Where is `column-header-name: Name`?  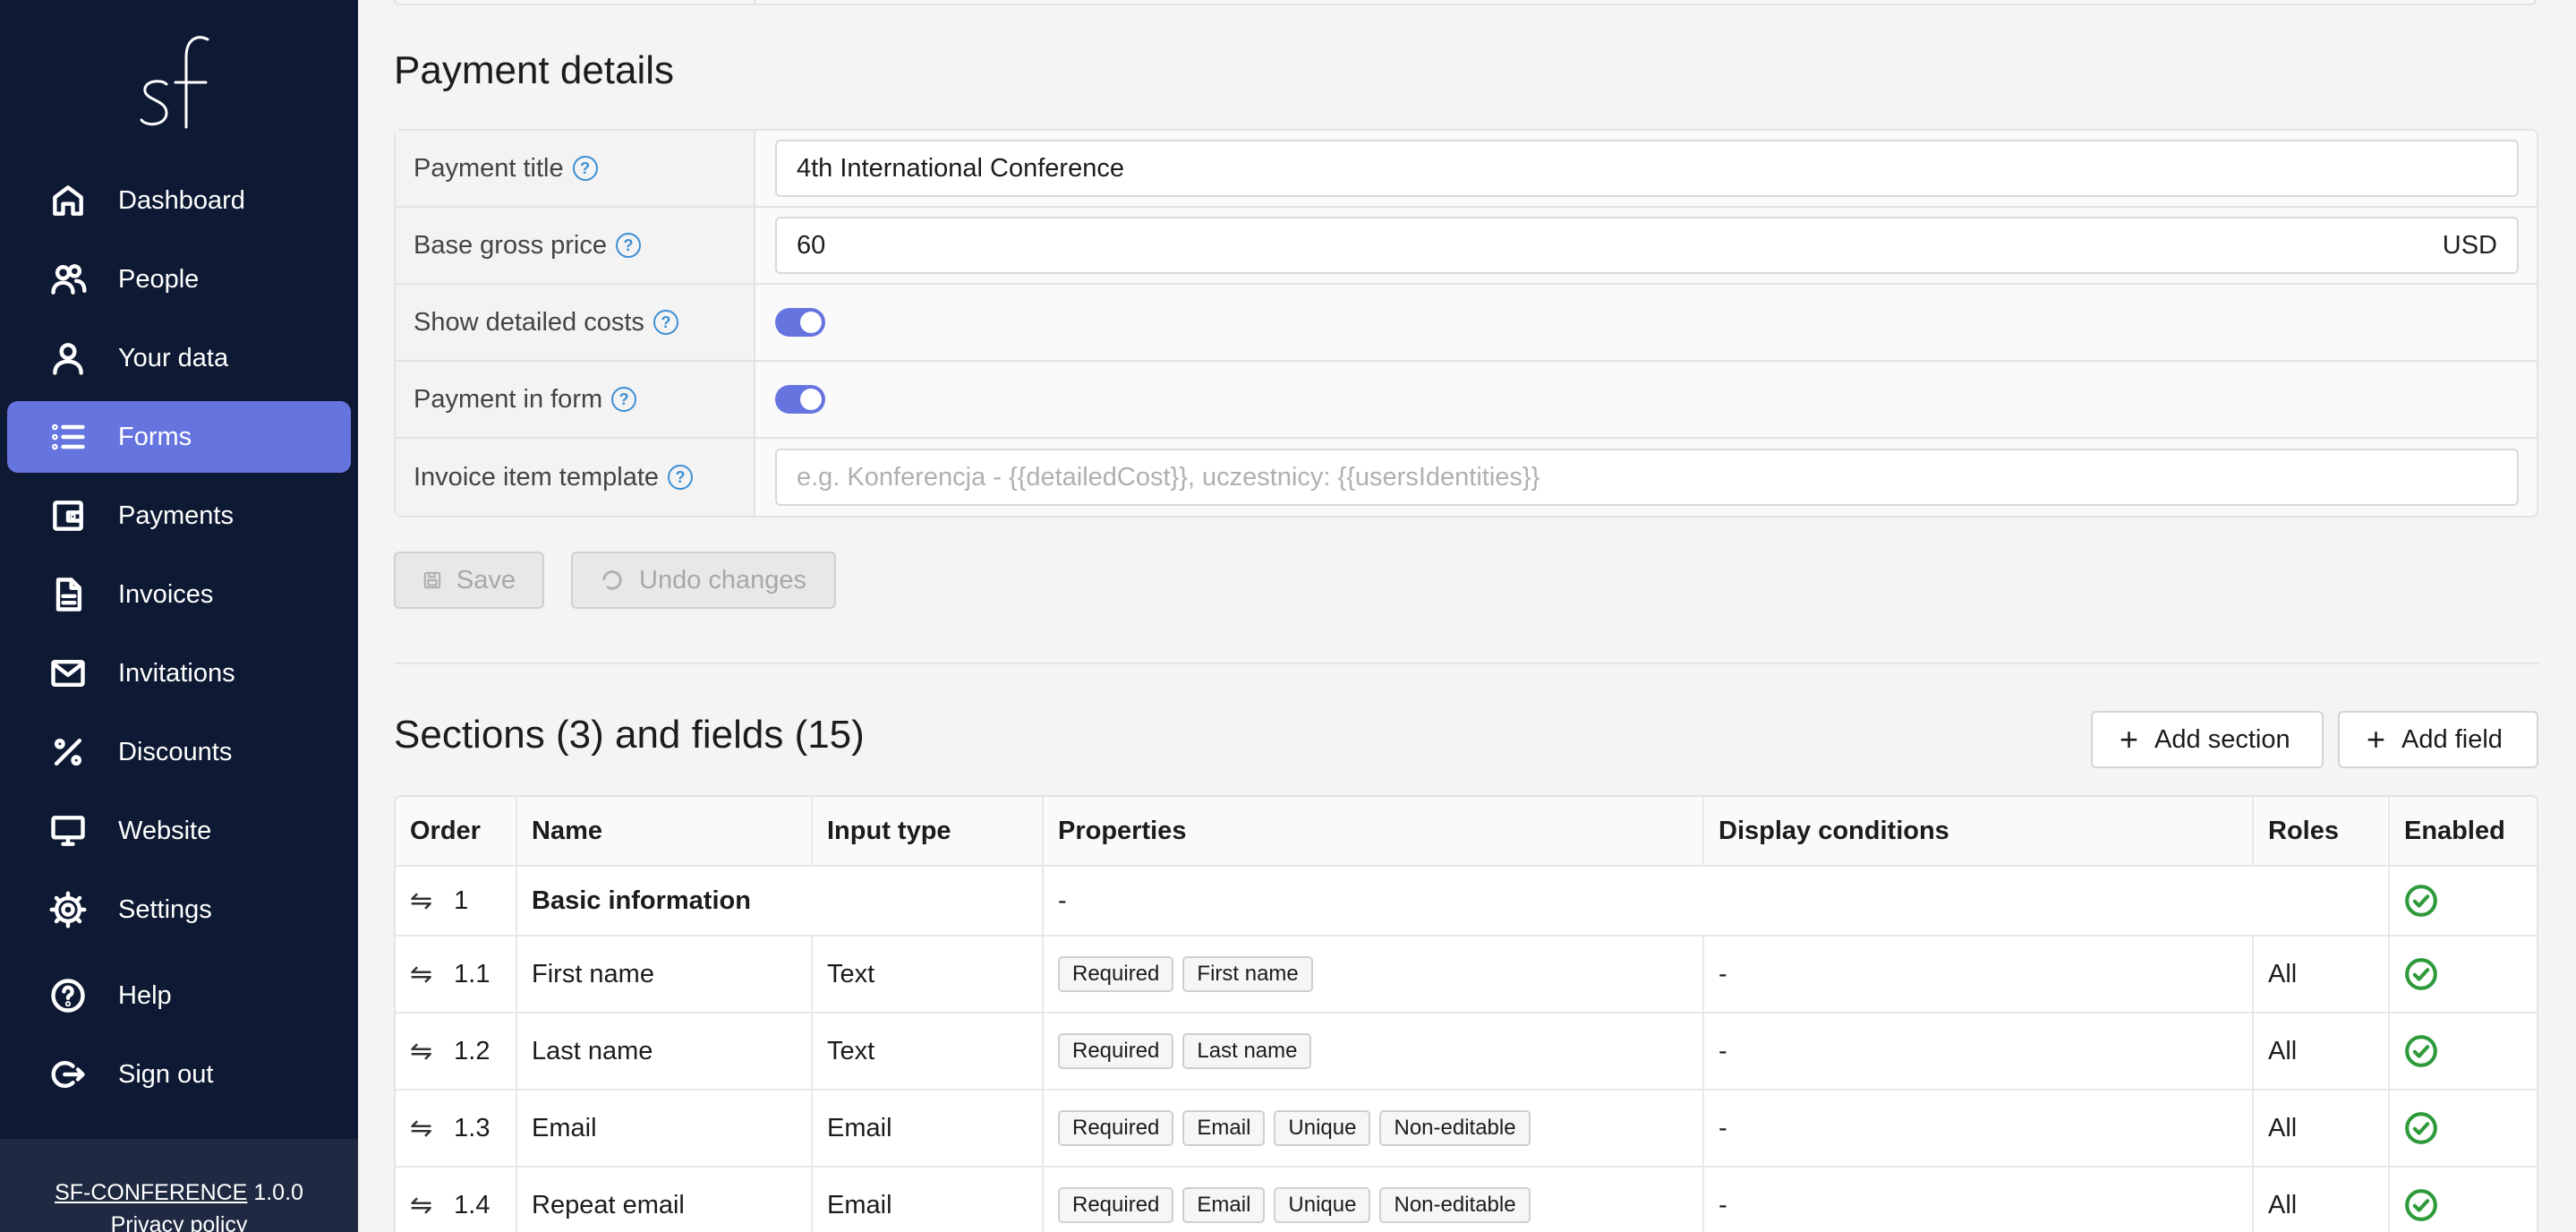 column-header-name: Name is located at coordinates (665, 831).